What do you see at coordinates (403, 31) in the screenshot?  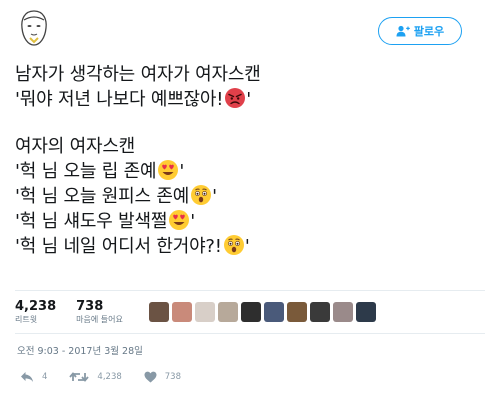 I see `add-user-icon` at bounding box center [403, 31].